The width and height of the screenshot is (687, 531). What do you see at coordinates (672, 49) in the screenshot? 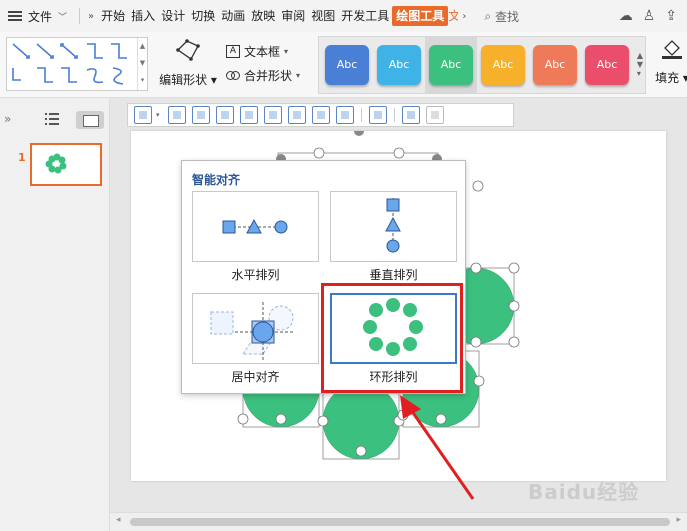
I see `paint-bucket-icon` at bounding box center [672, 49].